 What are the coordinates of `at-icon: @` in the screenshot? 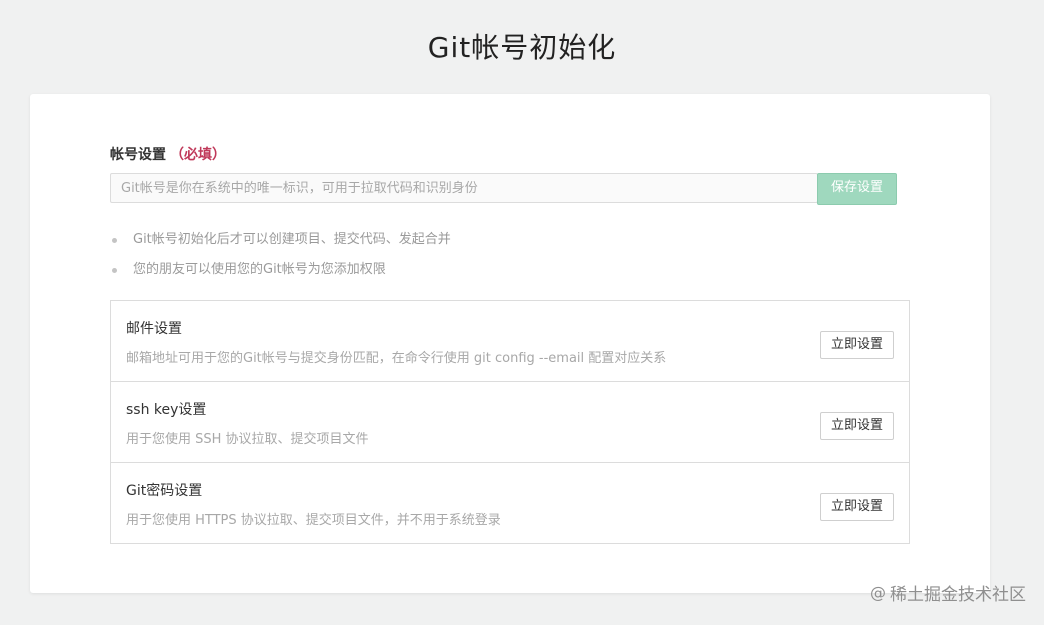 It's located at (878, 592).